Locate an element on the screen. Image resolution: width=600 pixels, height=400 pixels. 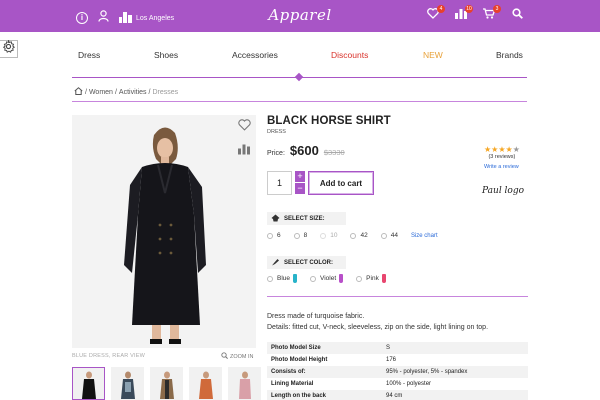
price: $600 is located at coordinates (304, 150).